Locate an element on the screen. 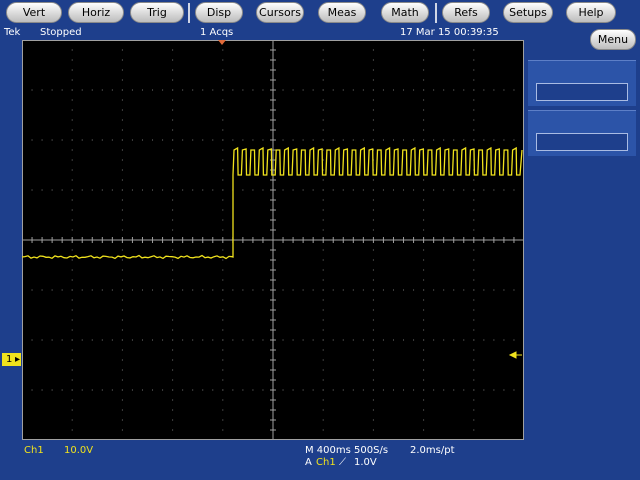 This screenshot has width=640, height=480. refs-menu-button: Refs is located at coordinates (466, 12).